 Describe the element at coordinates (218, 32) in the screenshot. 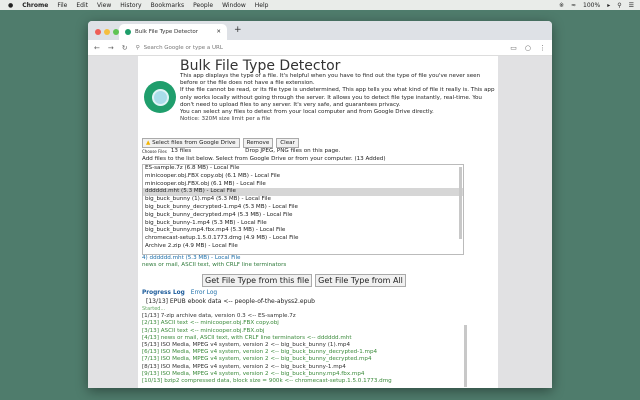

I see `close-tab-icon: ✕` at that location.